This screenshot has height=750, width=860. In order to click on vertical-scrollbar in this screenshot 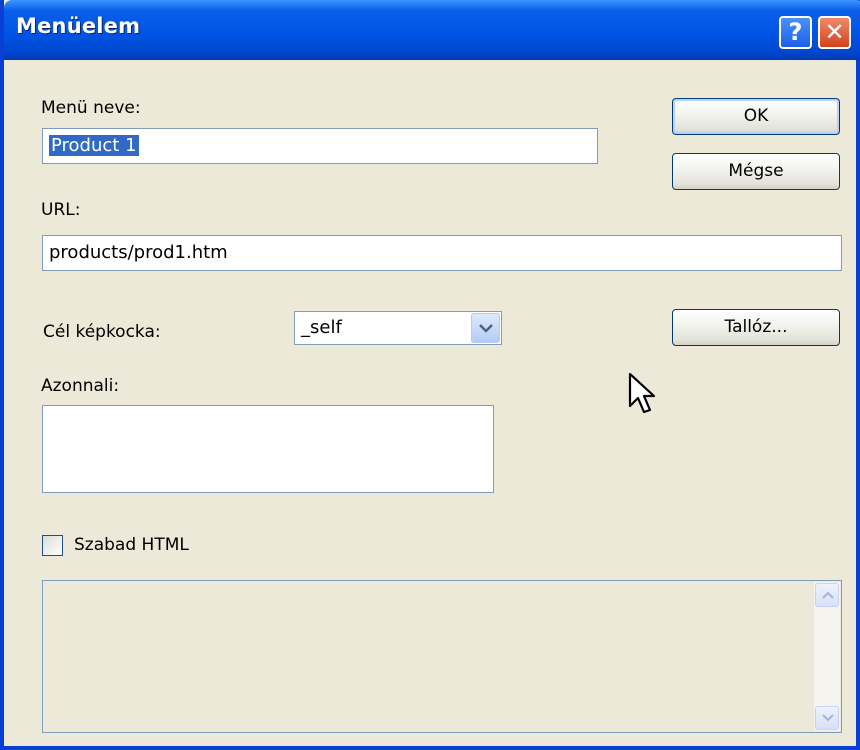, I will do `click(827, 656)`.